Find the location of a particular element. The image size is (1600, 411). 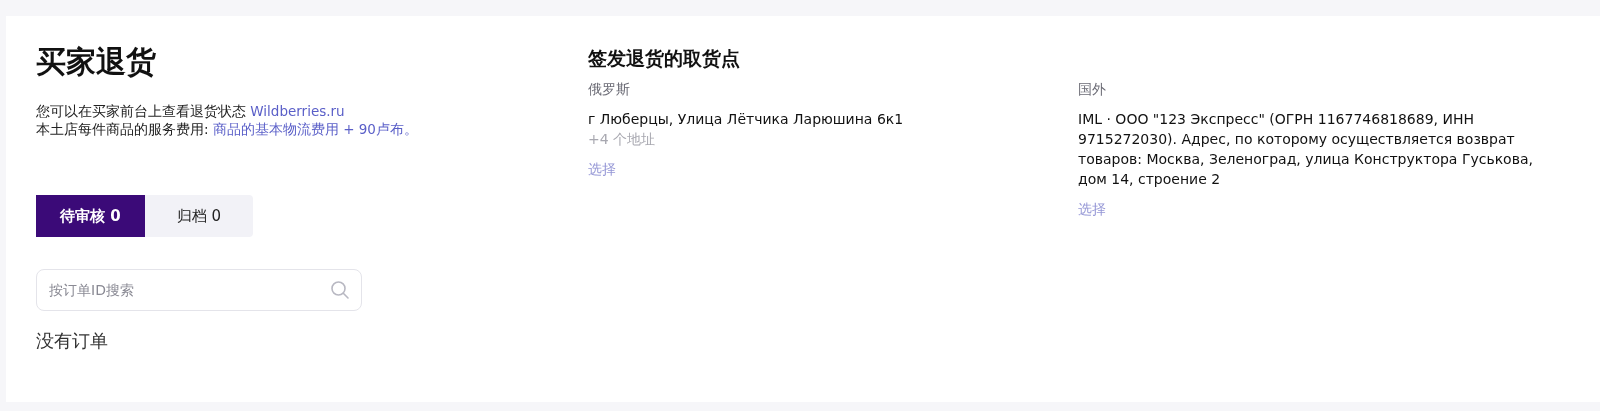

tab: 待审核 0 is located at coordinates (90, 216).